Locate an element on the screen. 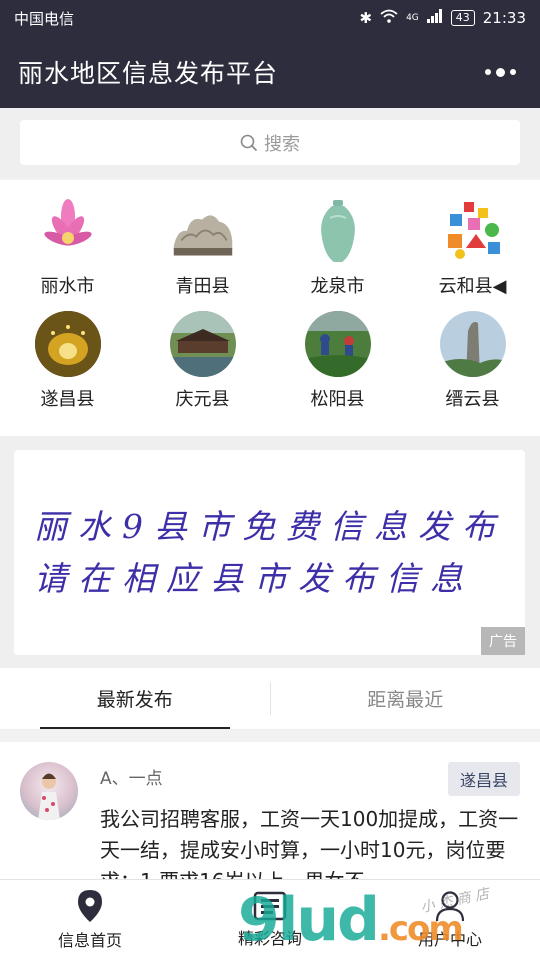 The height and width of the screenshot is (960, 540). region-item-songyang: 松阳县 is located at coordinates (337, 367).